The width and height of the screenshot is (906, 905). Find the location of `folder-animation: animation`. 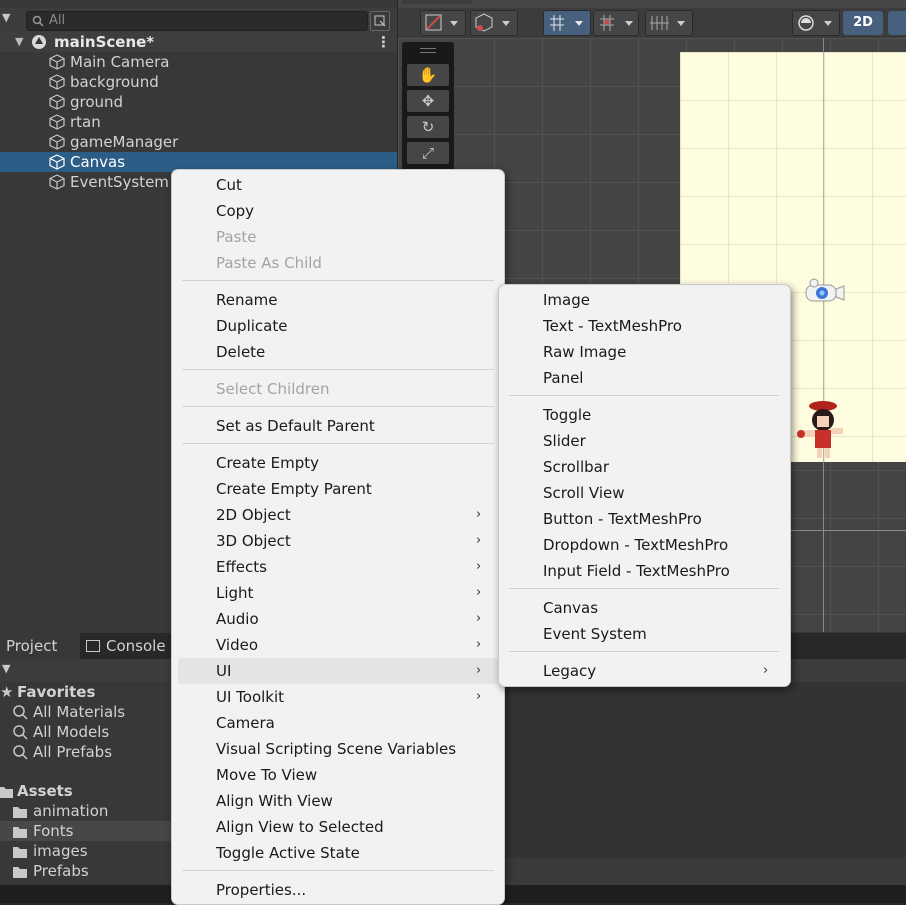

folder-animation: animation is located at coordinates (86, 811).